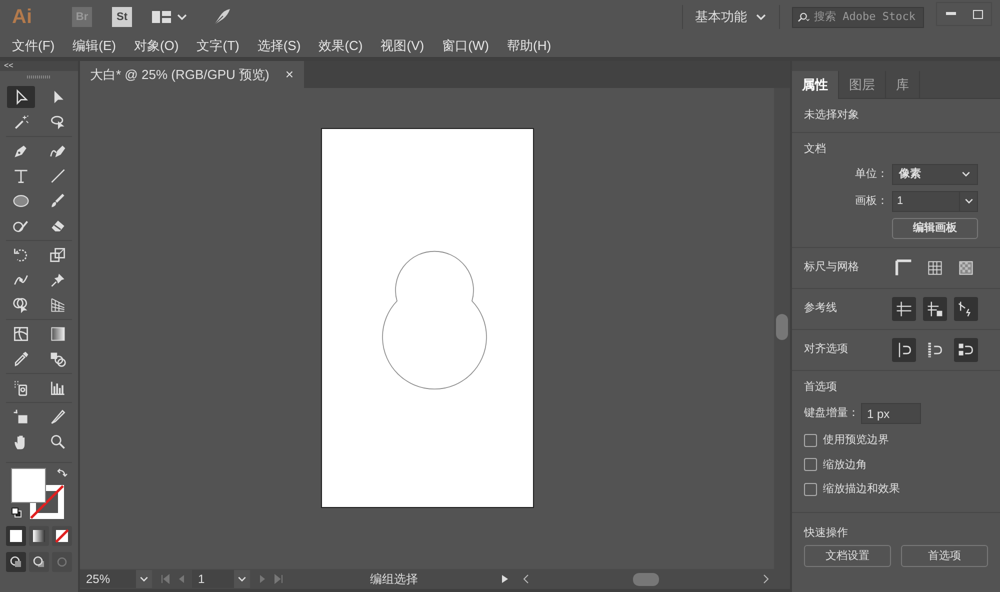 Image resolution: width=1000 pixels, height=592 pixels. Describe the element at coordinates (156, 46) in the screenshot. I see `menu-item: 对象(O)` at that location.